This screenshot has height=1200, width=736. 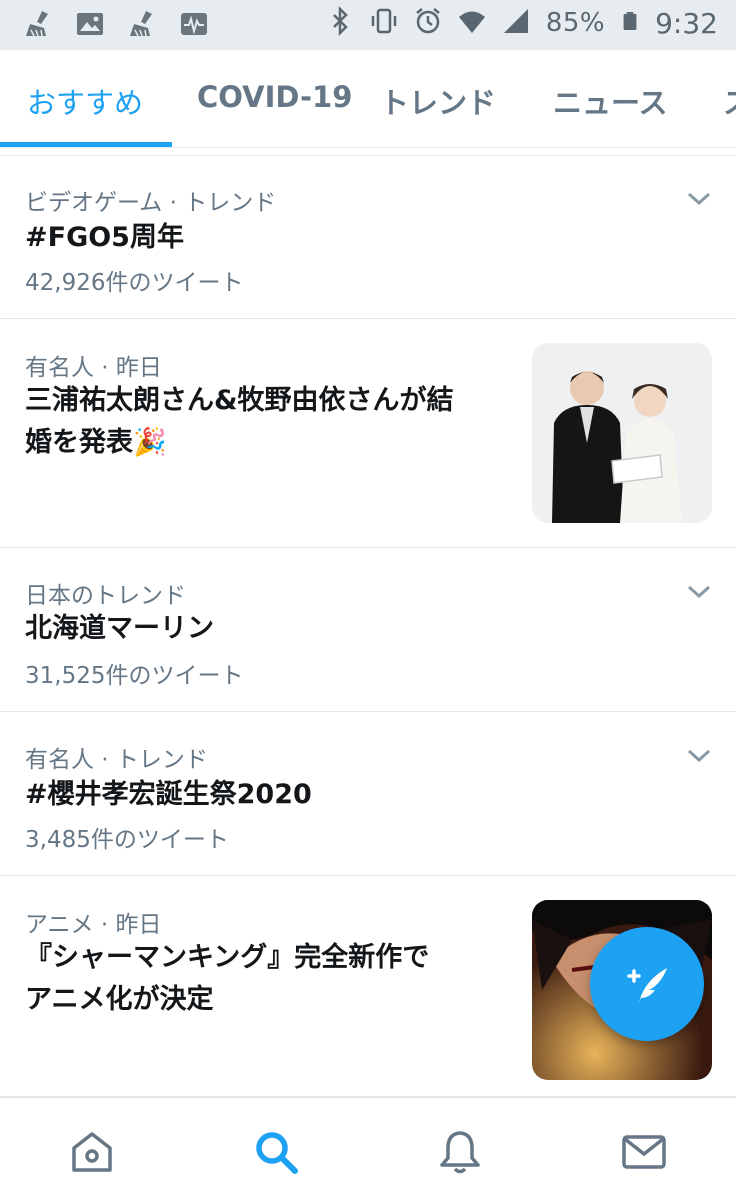 What do you see at coordinates (92, 1152) in the screenshot?
I see `home-icon` at bounding box center [92, 1152].